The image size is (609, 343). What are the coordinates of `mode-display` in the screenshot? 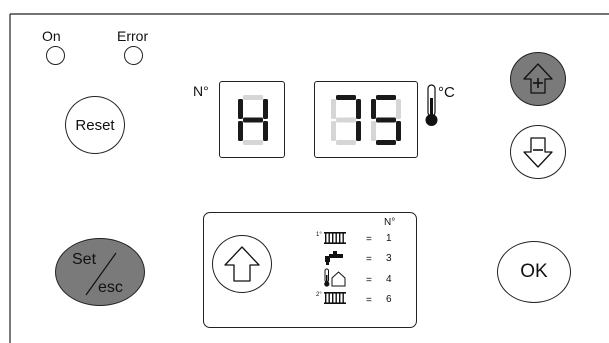 It's located at (252, 119).